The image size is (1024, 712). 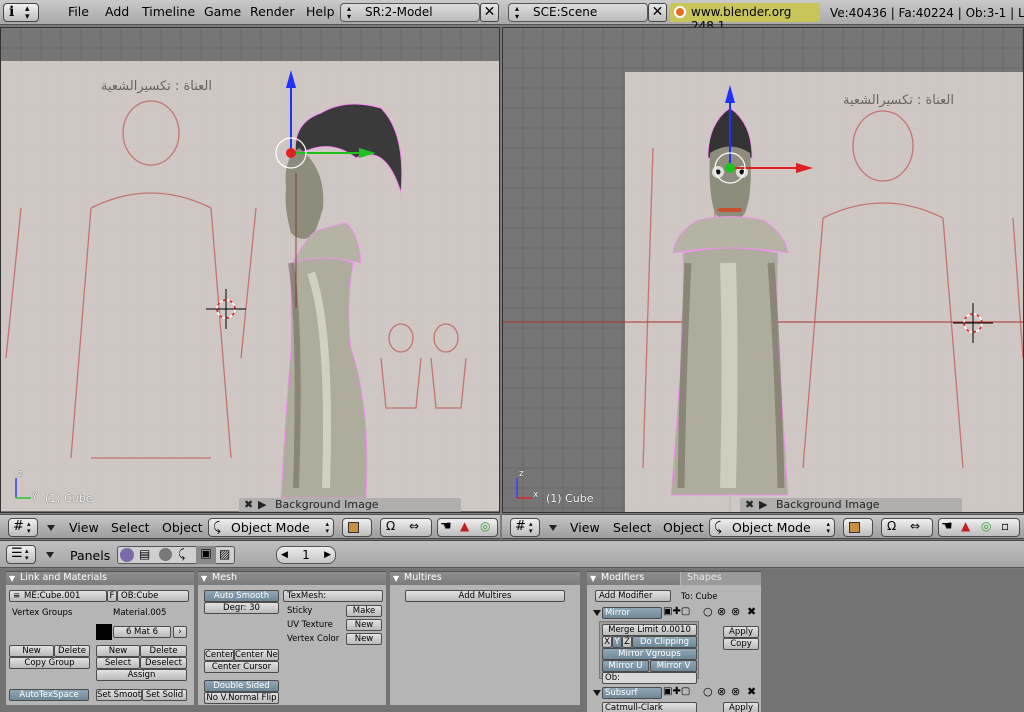 I want to click on arrow-left-icon: ◀, so click(x=284, y=555).